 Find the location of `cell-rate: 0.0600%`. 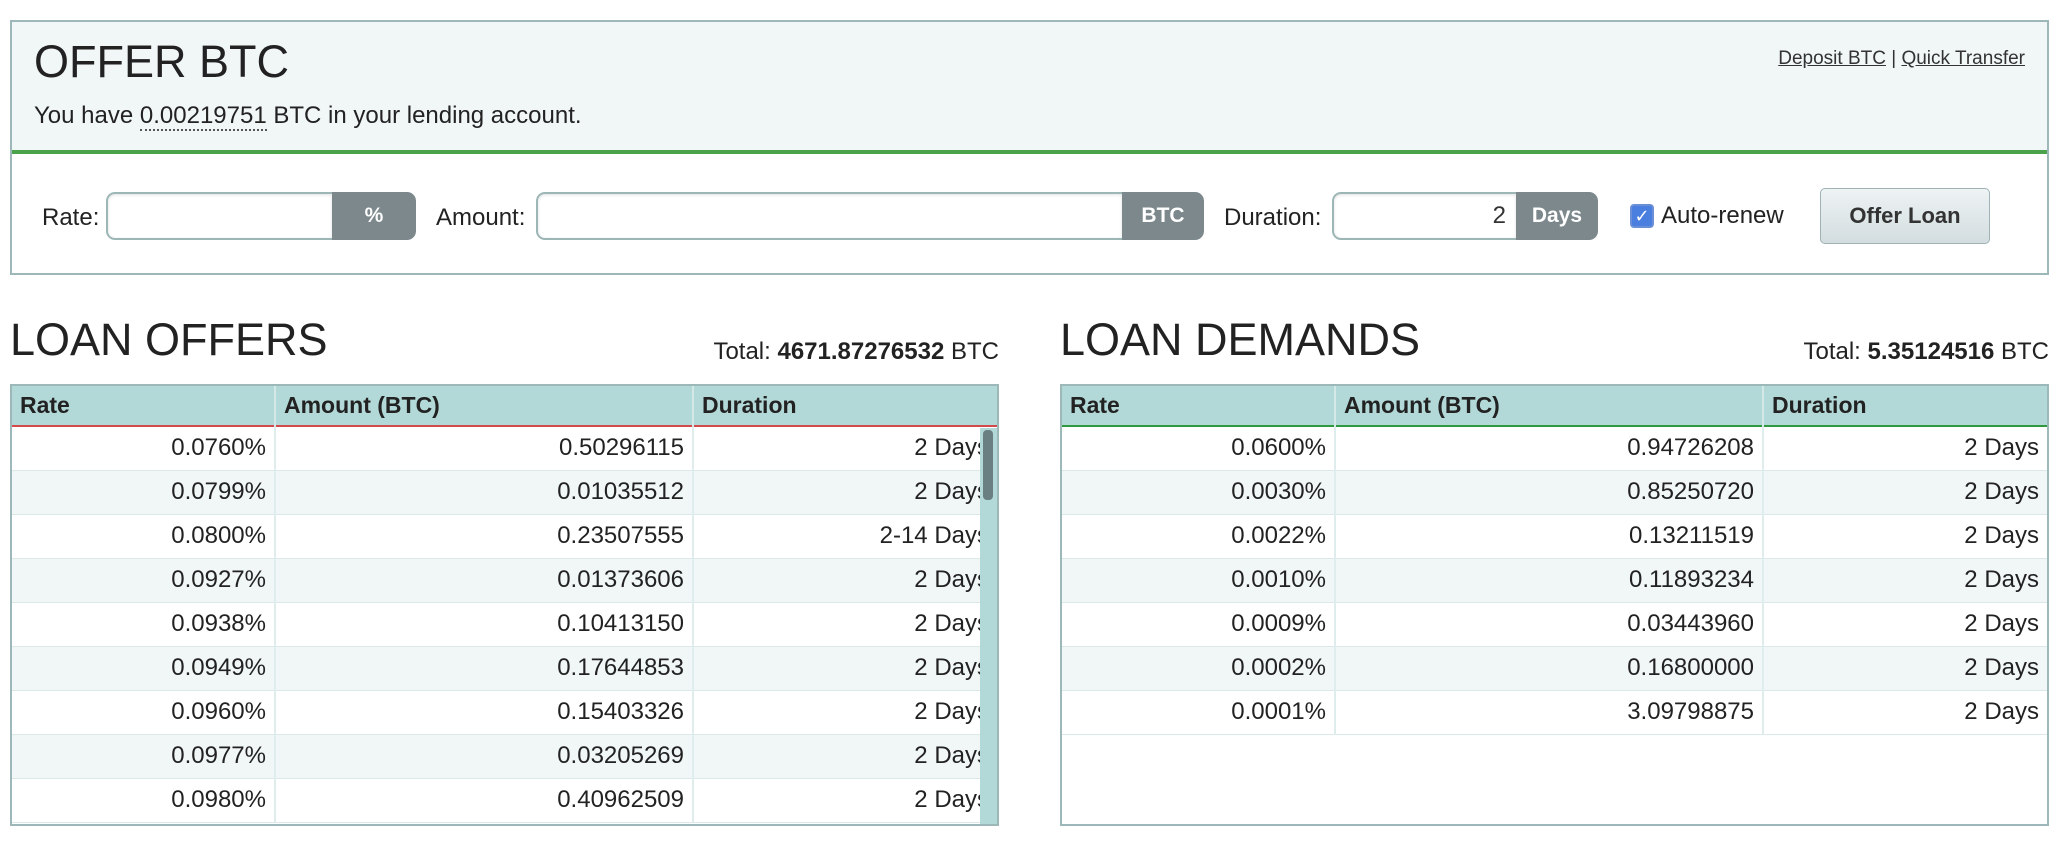

cell-rate: 0.0600% is located at coordinates (1199, 448).